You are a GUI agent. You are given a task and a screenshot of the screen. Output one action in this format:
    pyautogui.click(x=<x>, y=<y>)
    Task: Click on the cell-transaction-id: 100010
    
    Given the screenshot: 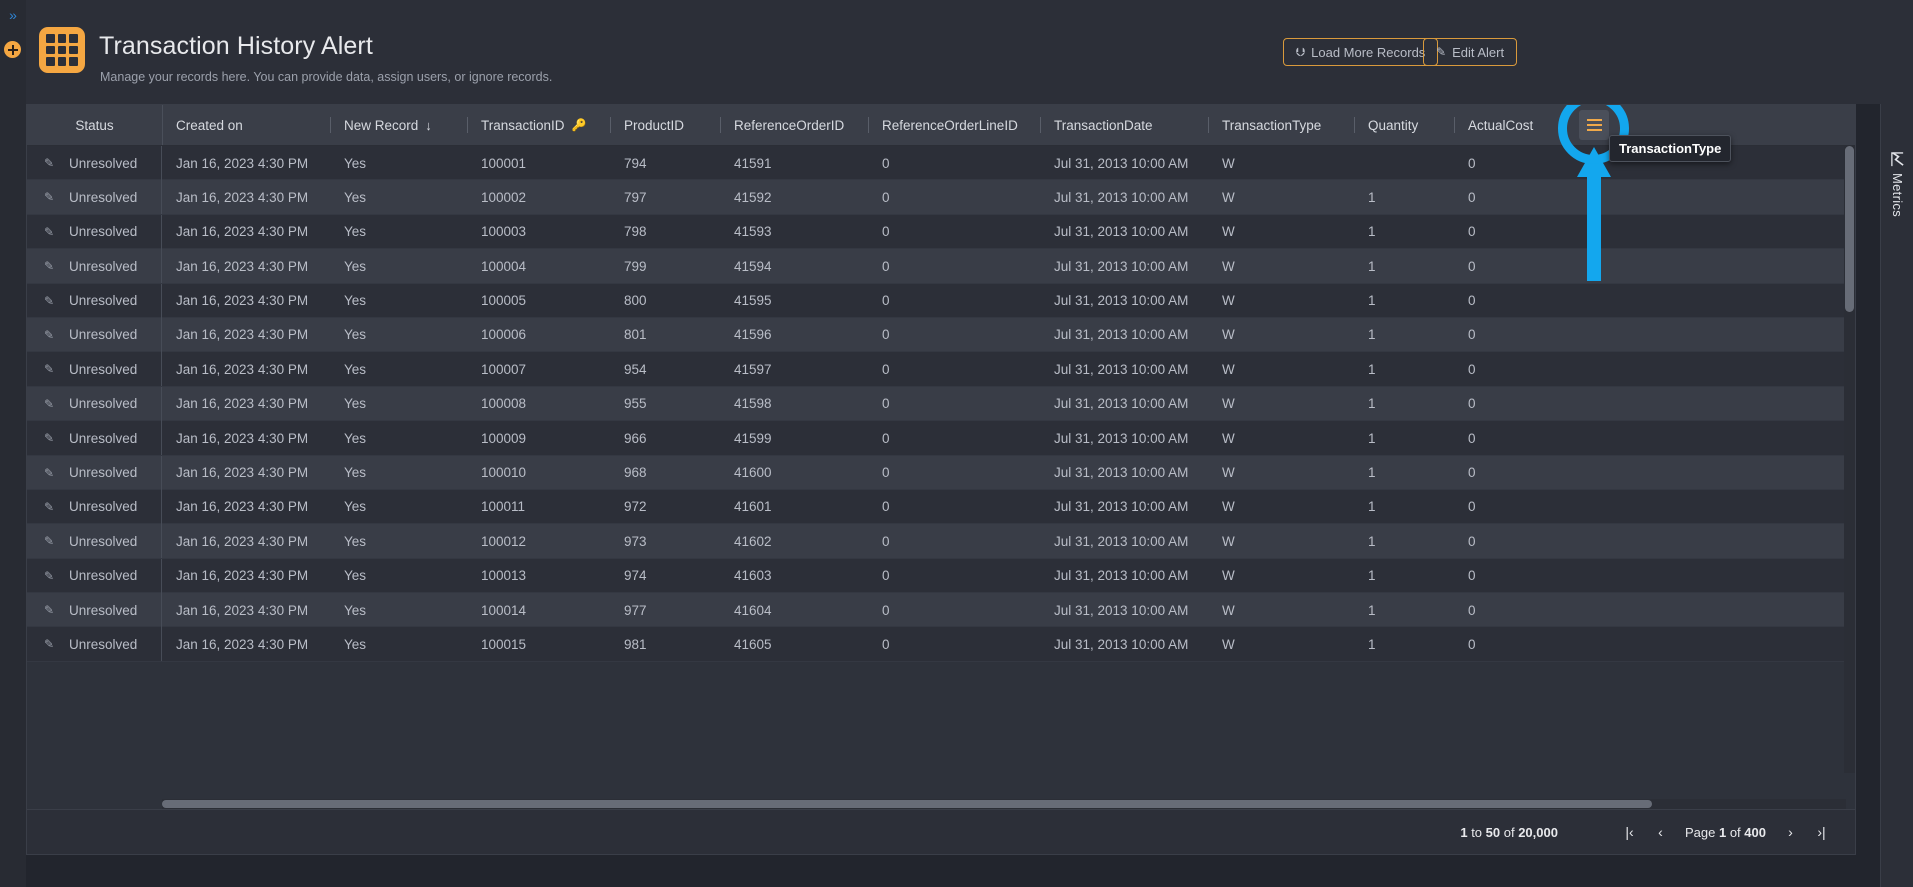 What is the action you would take?
    pyautogui.click(x=538, y=473)
    